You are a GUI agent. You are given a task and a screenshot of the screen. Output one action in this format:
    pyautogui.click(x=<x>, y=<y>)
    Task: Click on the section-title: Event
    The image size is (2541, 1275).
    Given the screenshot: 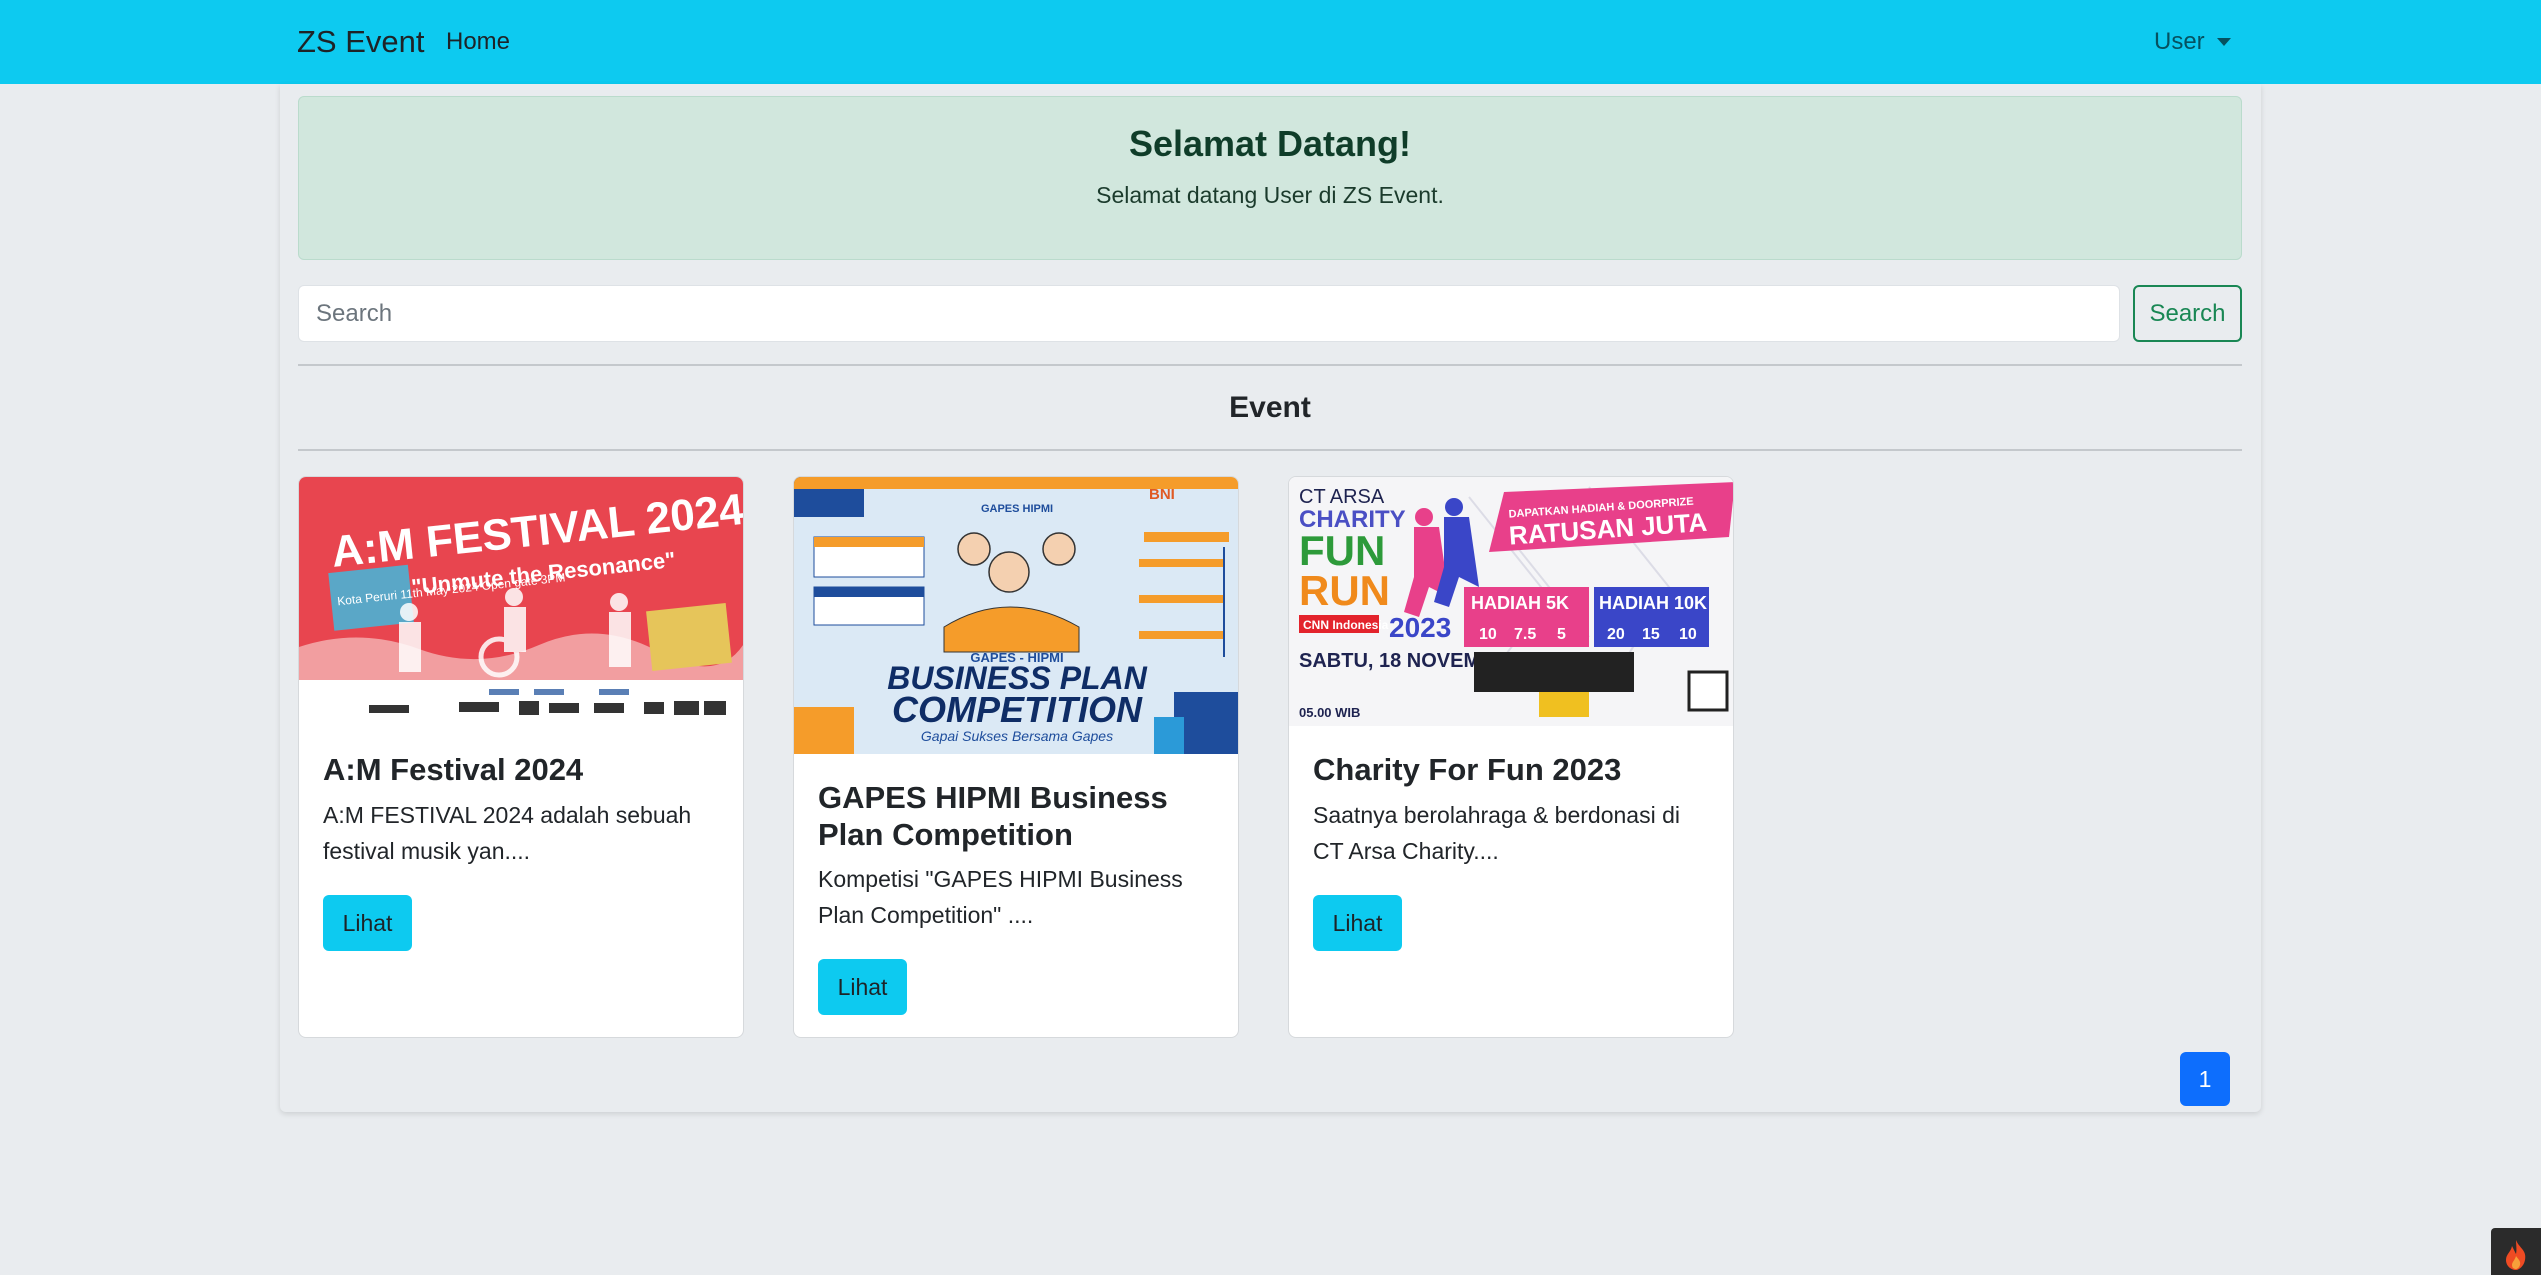 What is the action you would take?
    pyautogui.click(x=1270, y=407)
    